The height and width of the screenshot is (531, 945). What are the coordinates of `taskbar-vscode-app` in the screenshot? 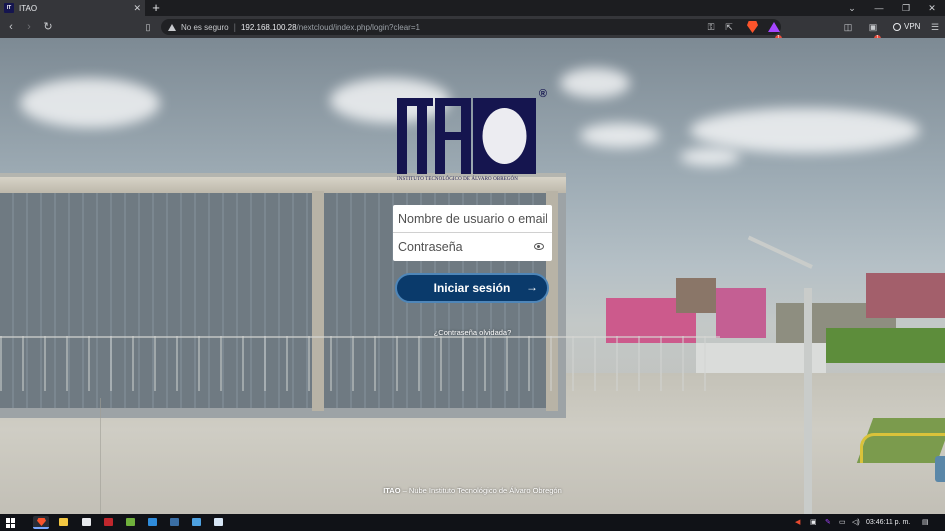 It's located at (152, 522).